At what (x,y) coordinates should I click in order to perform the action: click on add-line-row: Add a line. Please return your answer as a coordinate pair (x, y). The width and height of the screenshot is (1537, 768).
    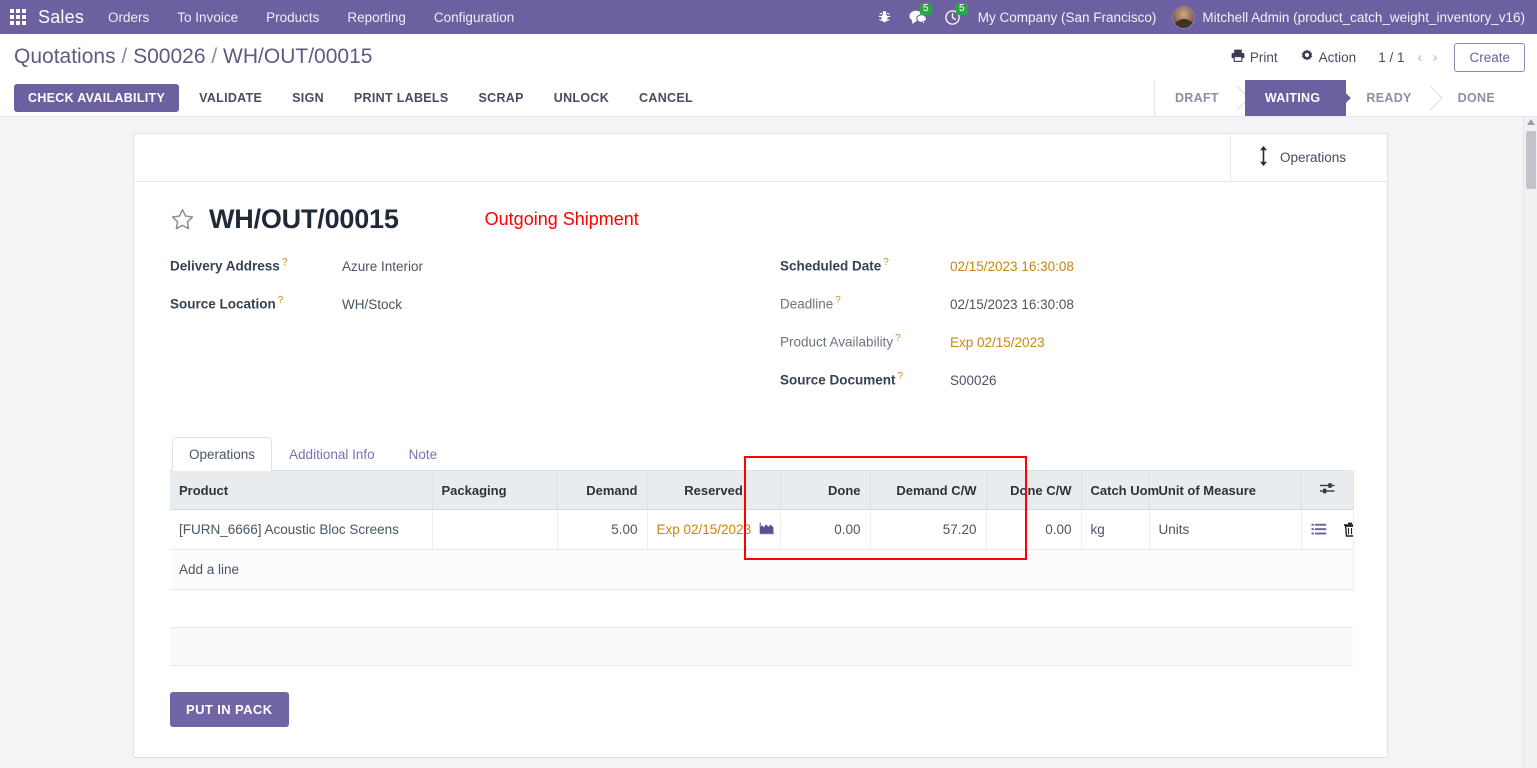
    Looking at the image, I should click on (762, 569).